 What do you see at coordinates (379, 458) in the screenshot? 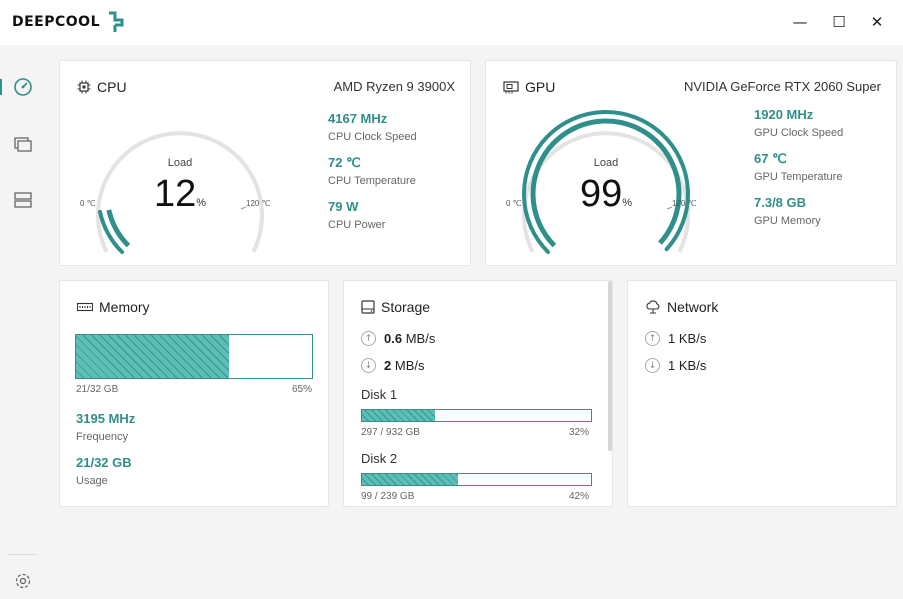
I see `disk-2-name: Disk 2` at bounding box center [379, 458].